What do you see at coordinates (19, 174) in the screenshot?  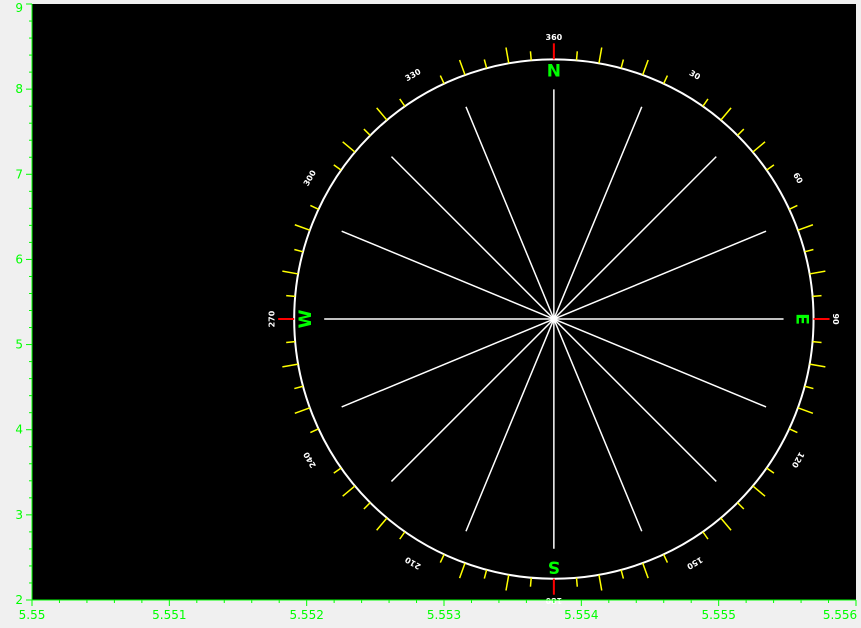 I see `y-tick-label: 7` at bounding box center [19, 174].